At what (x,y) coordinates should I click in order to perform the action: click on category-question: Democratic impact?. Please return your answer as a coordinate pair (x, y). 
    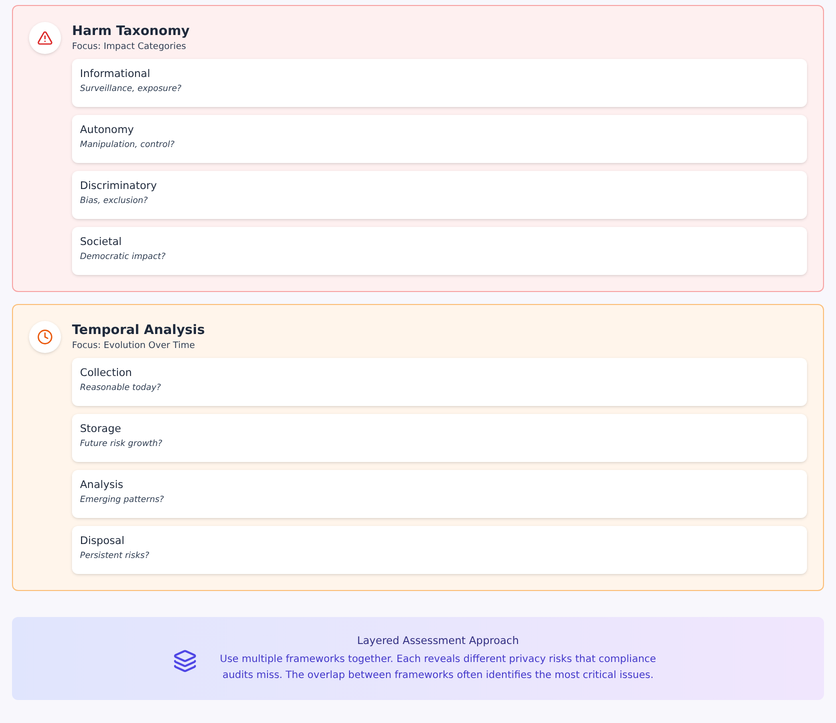
    Looking at the image, I should click on (123, 257).